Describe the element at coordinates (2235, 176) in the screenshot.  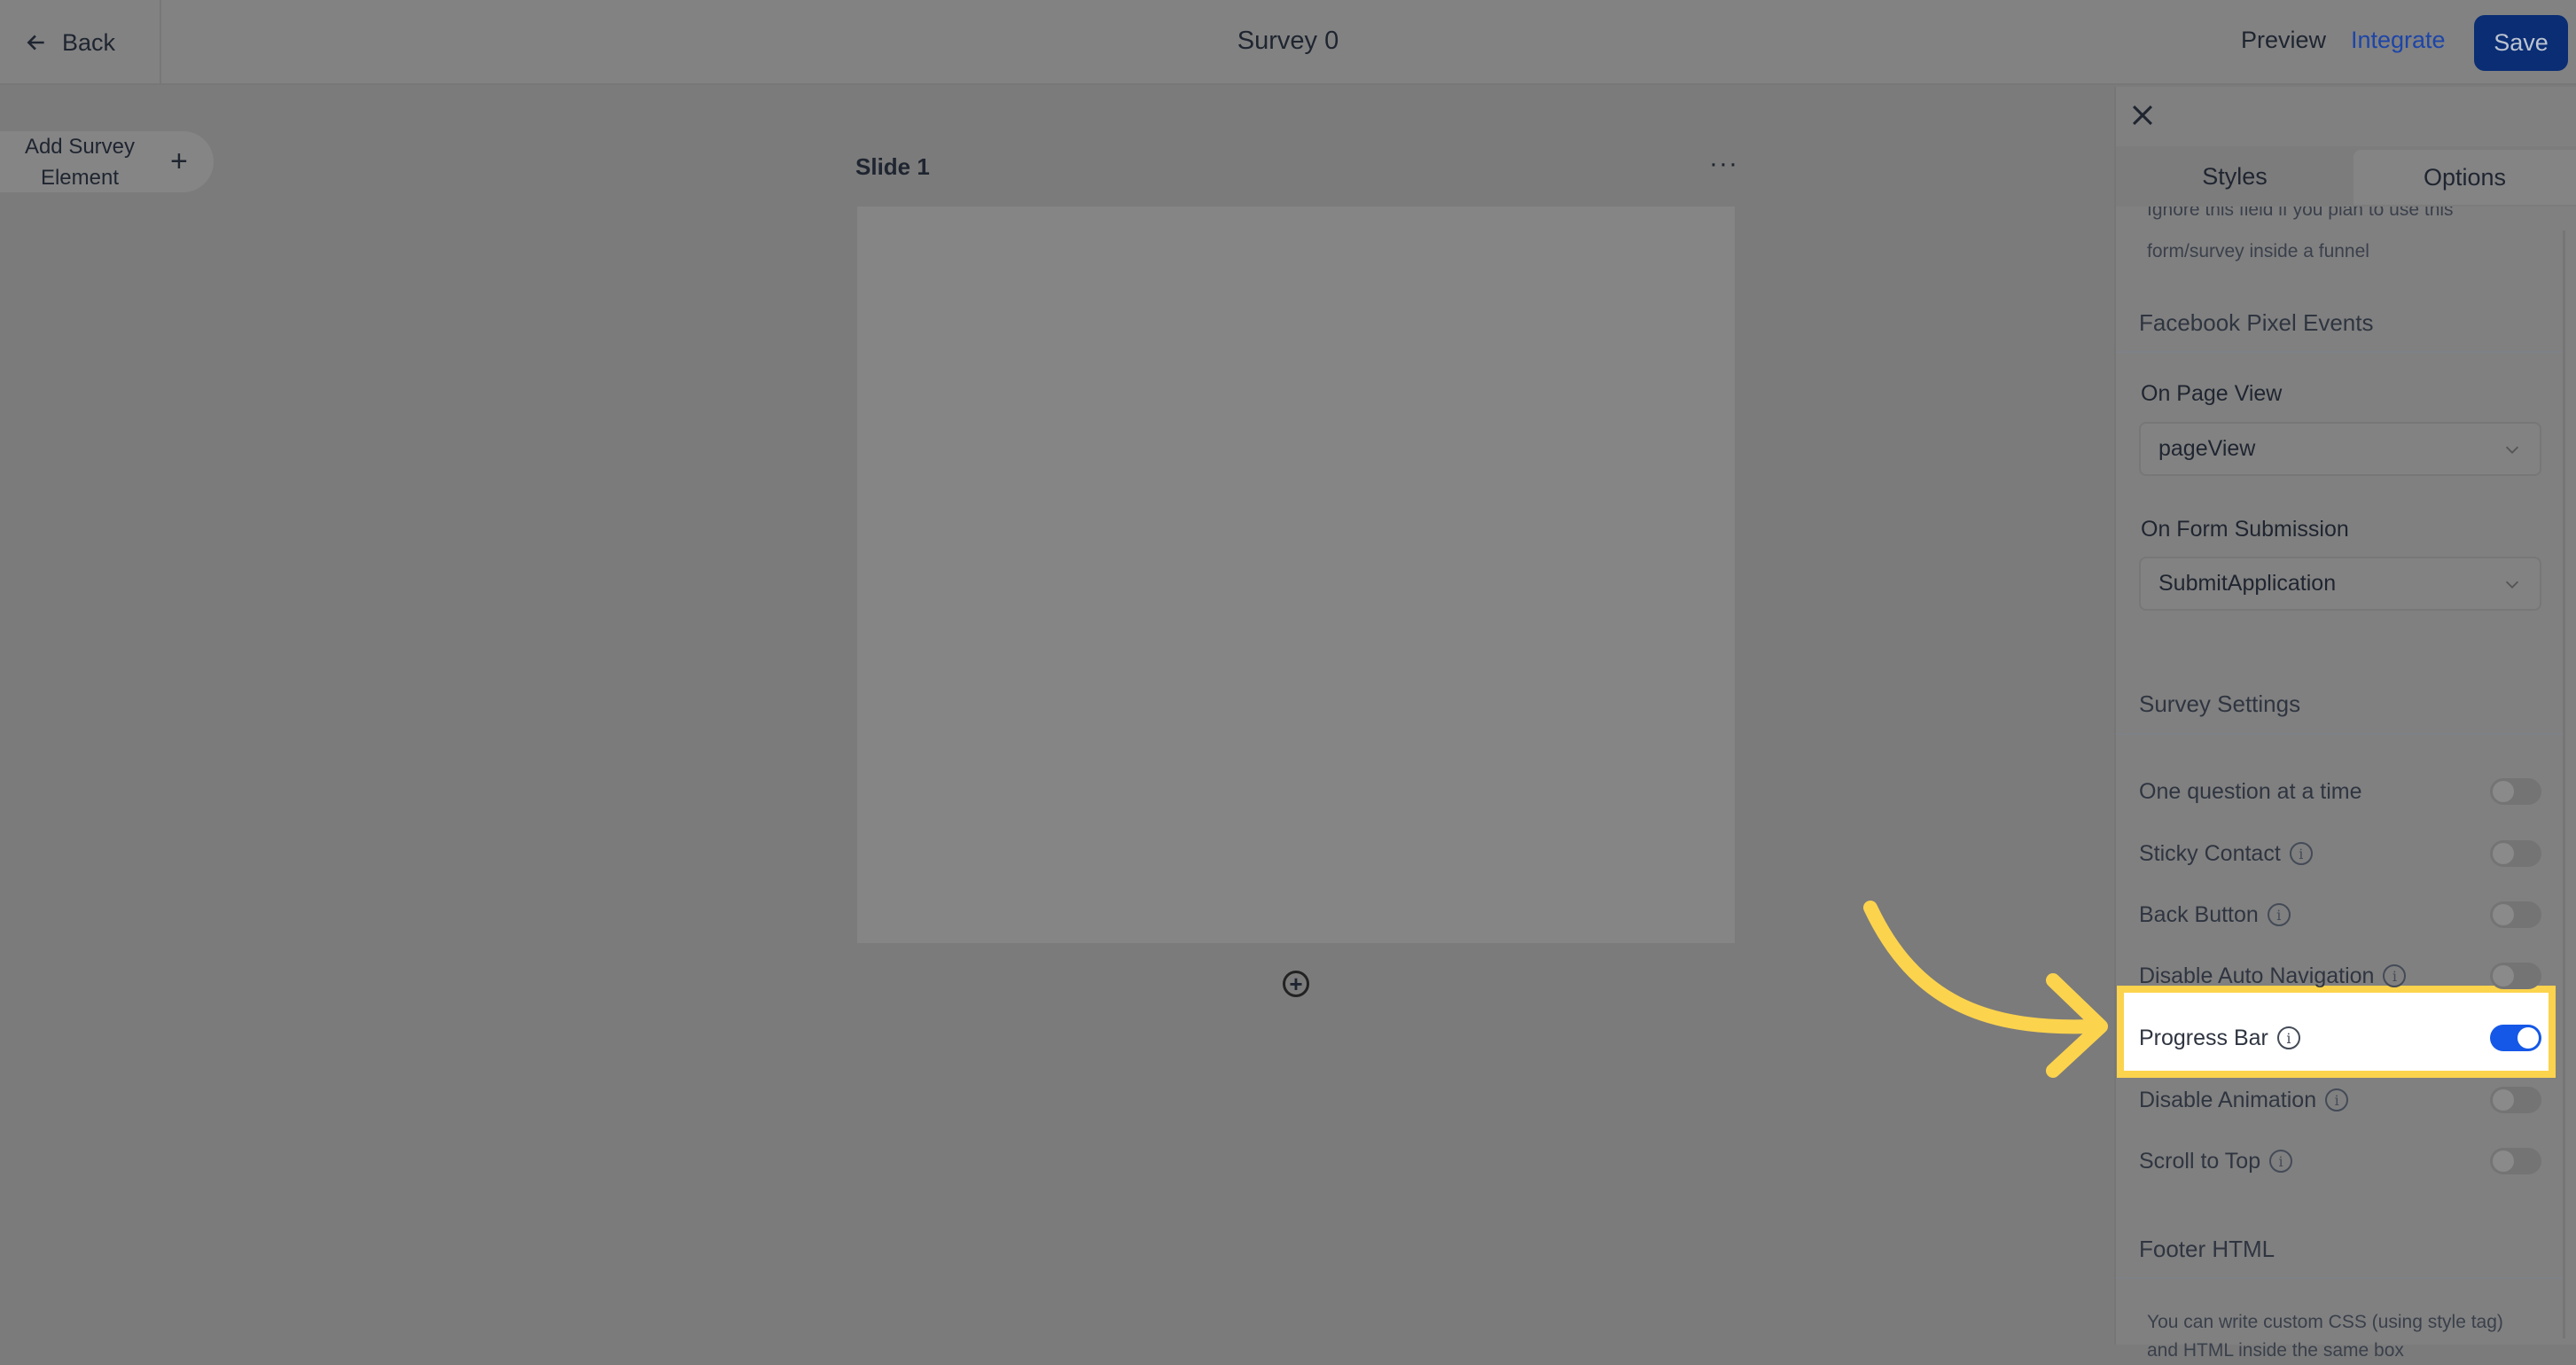
I see `tab-styles: Styles` at that location.